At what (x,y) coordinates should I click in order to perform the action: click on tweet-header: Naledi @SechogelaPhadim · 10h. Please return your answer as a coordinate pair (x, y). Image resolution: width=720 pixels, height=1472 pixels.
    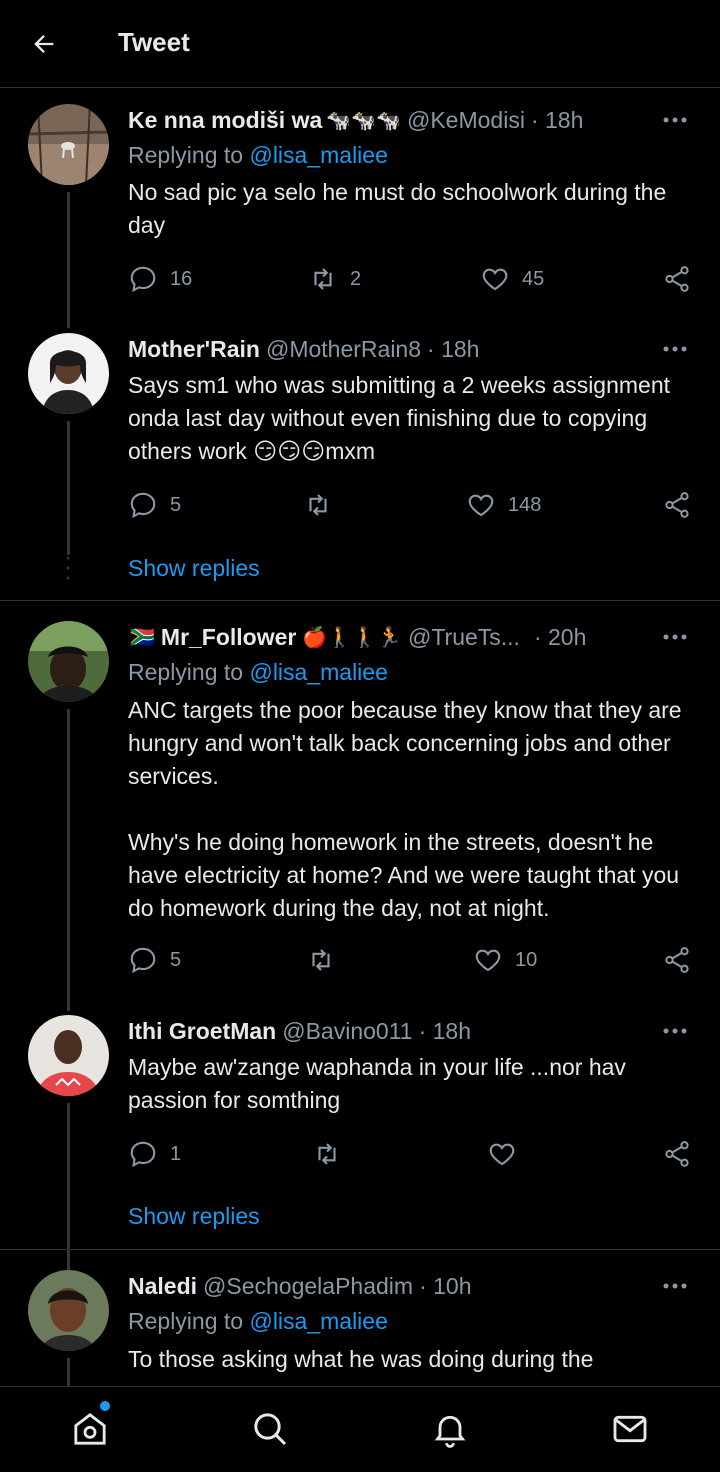
    Looking at the image, I should click on (300, 1286).